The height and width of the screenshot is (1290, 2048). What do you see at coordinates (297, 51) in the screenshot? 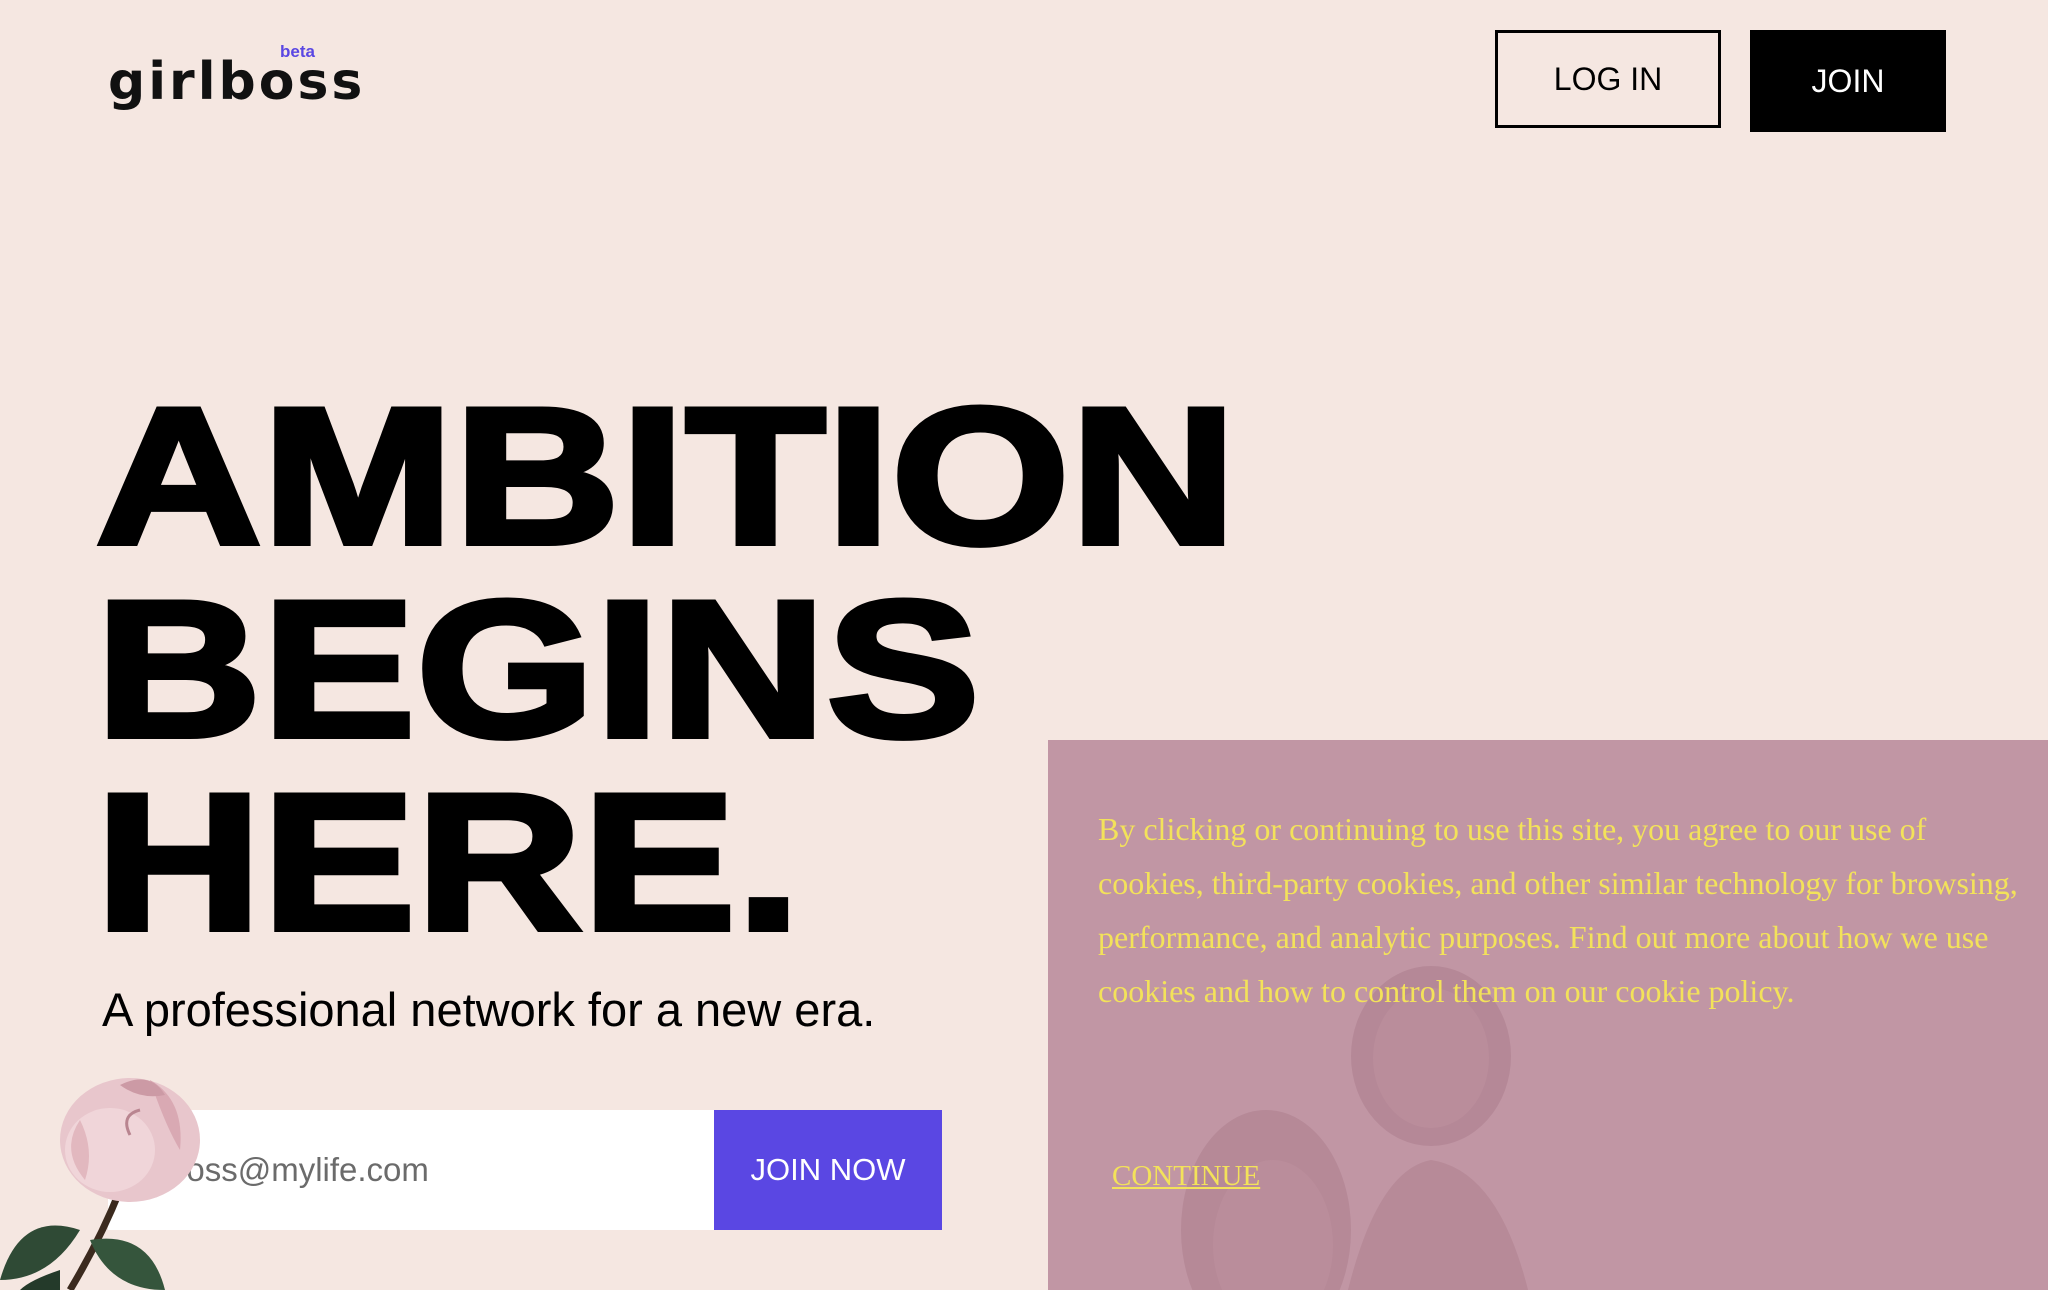
I see `beta-badge: beta` at bounding box center [297, 51].